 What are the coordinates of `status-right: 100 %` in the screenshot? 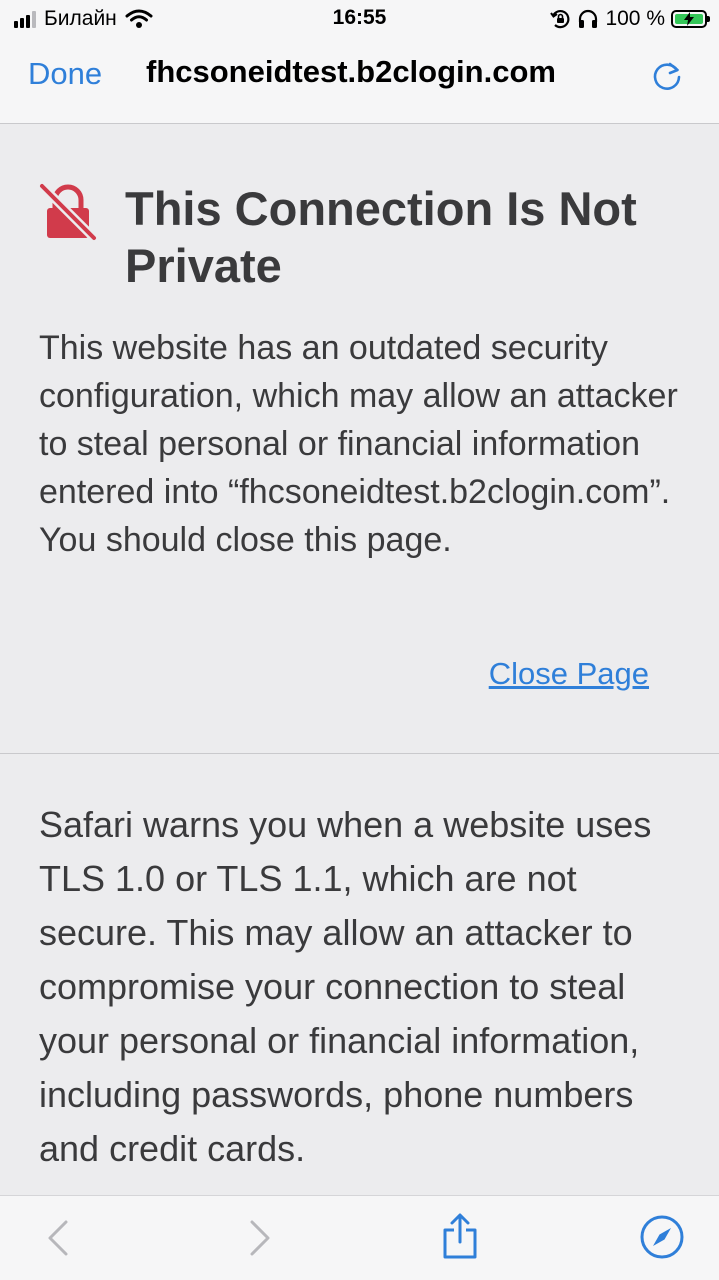 It's located at (629, 19).